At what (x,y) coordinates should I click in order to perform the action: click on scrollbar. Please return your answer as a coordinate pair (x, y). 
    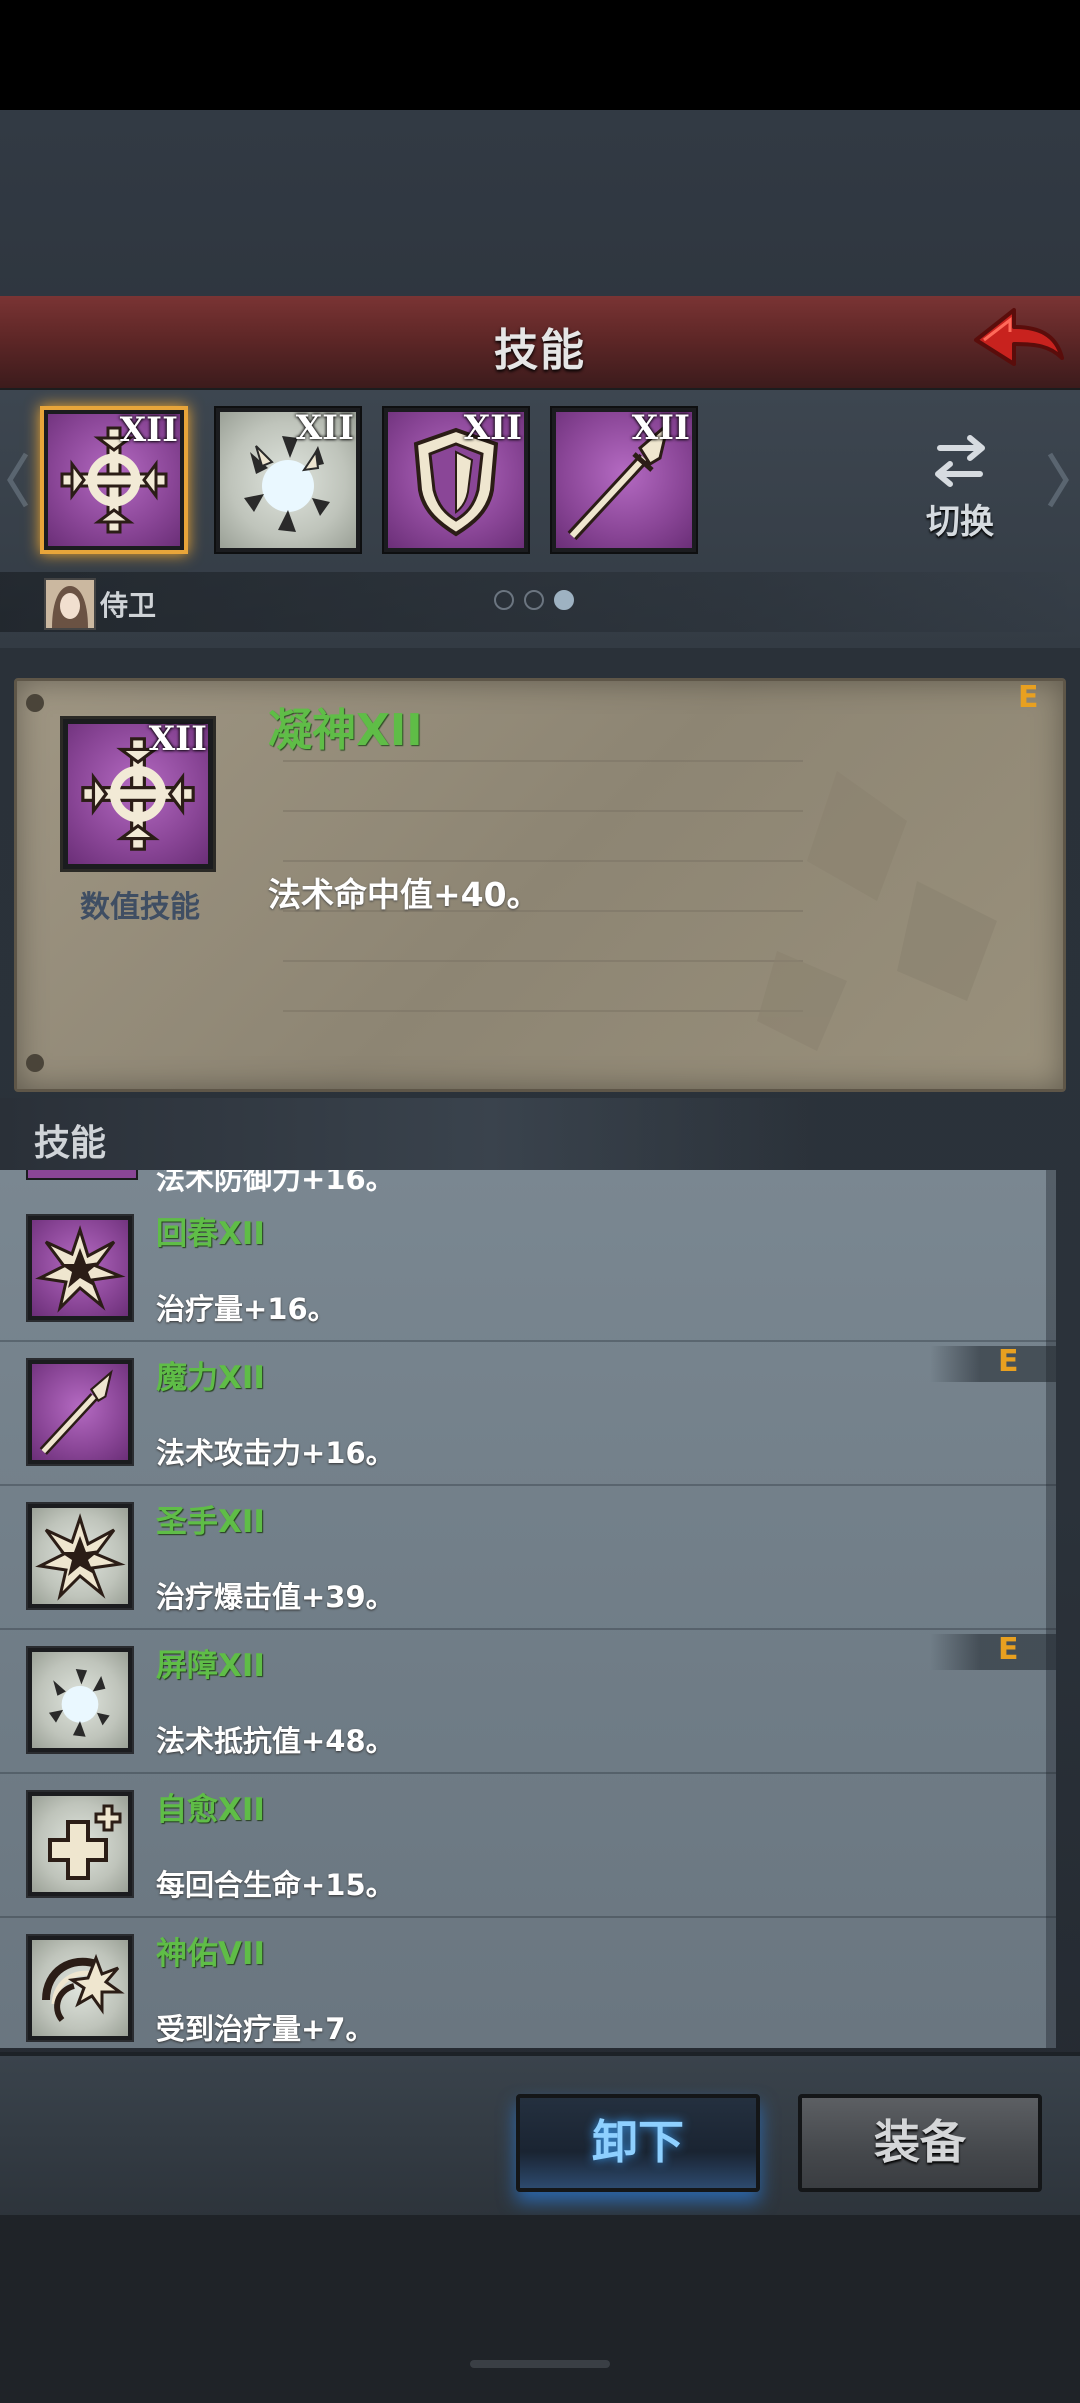
    Looking at the image, I should click on (1051, 1609).